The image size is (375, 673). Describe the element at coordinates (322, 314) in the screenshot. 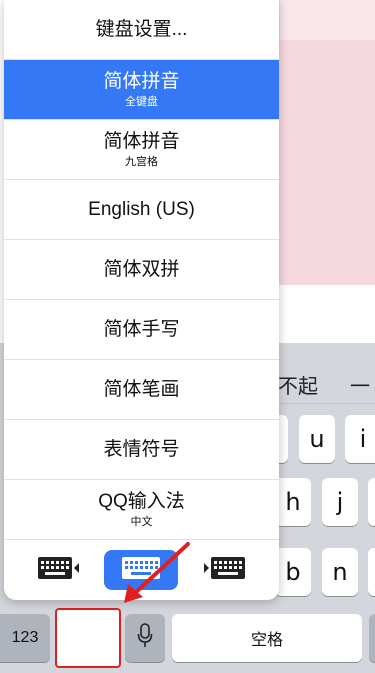

I see `background-app-band` at that location.